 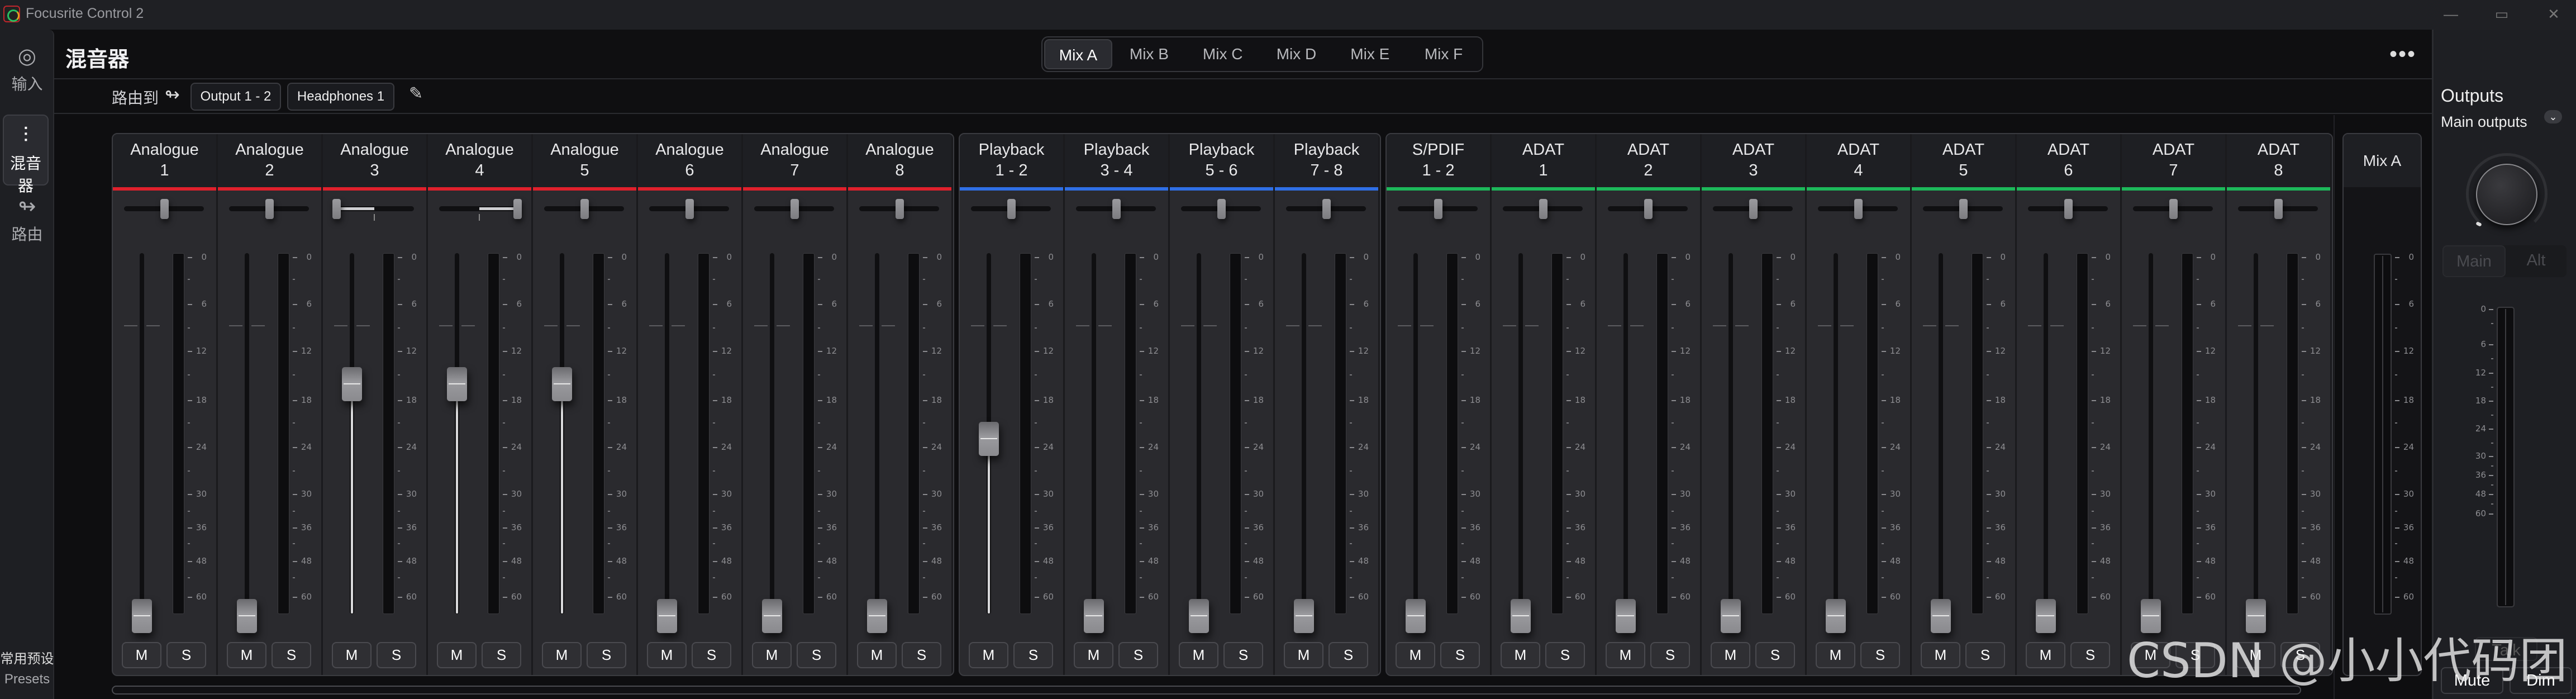 I want to click on headphones-1-button: Headphones 1, so click(x=340, y=97).